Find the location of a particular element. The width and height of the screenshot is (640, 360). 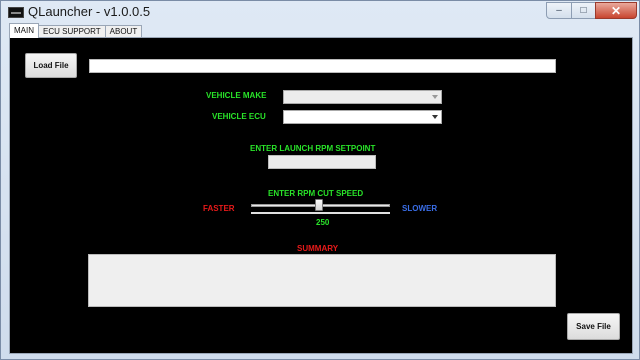

summary-textbox is located at coordinates (322, 280).